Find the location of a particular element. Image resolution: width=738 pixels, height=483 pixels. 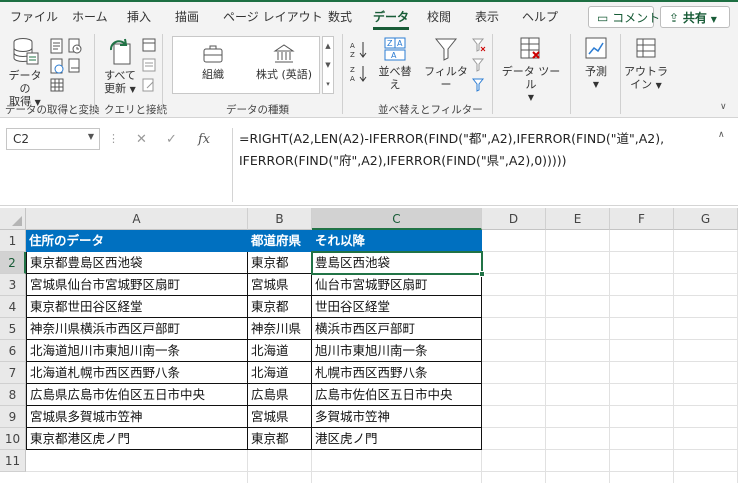

cell-a7: 北海道札幌市西区西野八条 is located at coordinates (137, 373).